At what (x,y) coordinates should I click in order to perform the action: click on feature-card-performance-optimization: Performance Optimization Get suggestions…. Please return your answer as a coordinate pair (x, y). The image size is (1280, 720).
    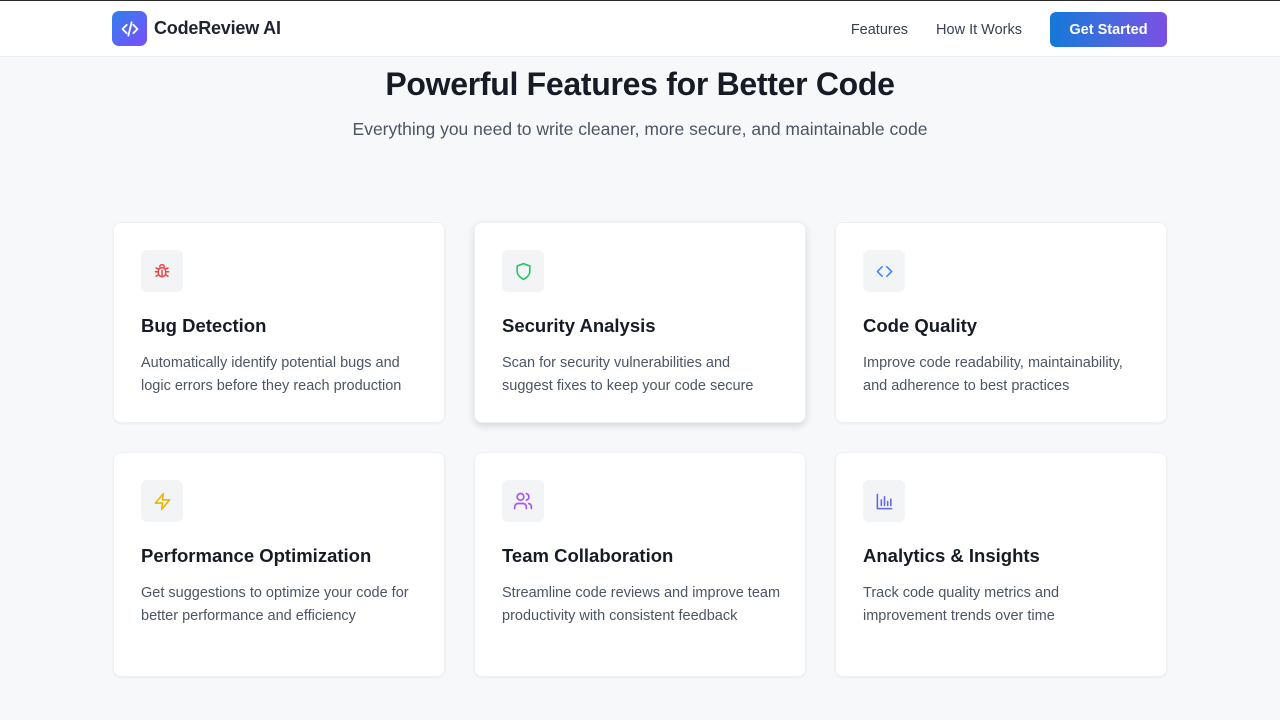
    Looking at the image, I should click on (279, 564).